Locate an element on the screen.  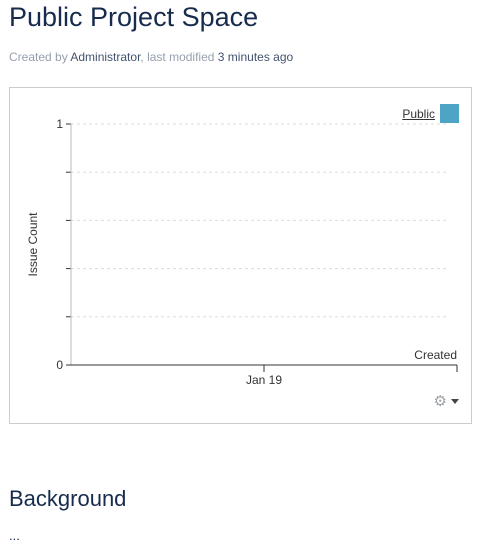
chart-legend: Public is located at coordinates (430, 113).